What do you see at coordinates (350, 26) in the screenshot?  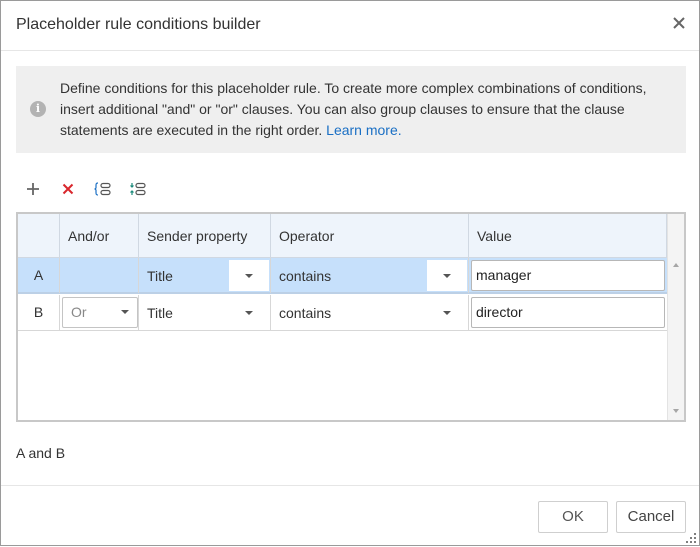 I see `dialog-header: Placeholder rule conditions builder` at bounding box center [350, 26].